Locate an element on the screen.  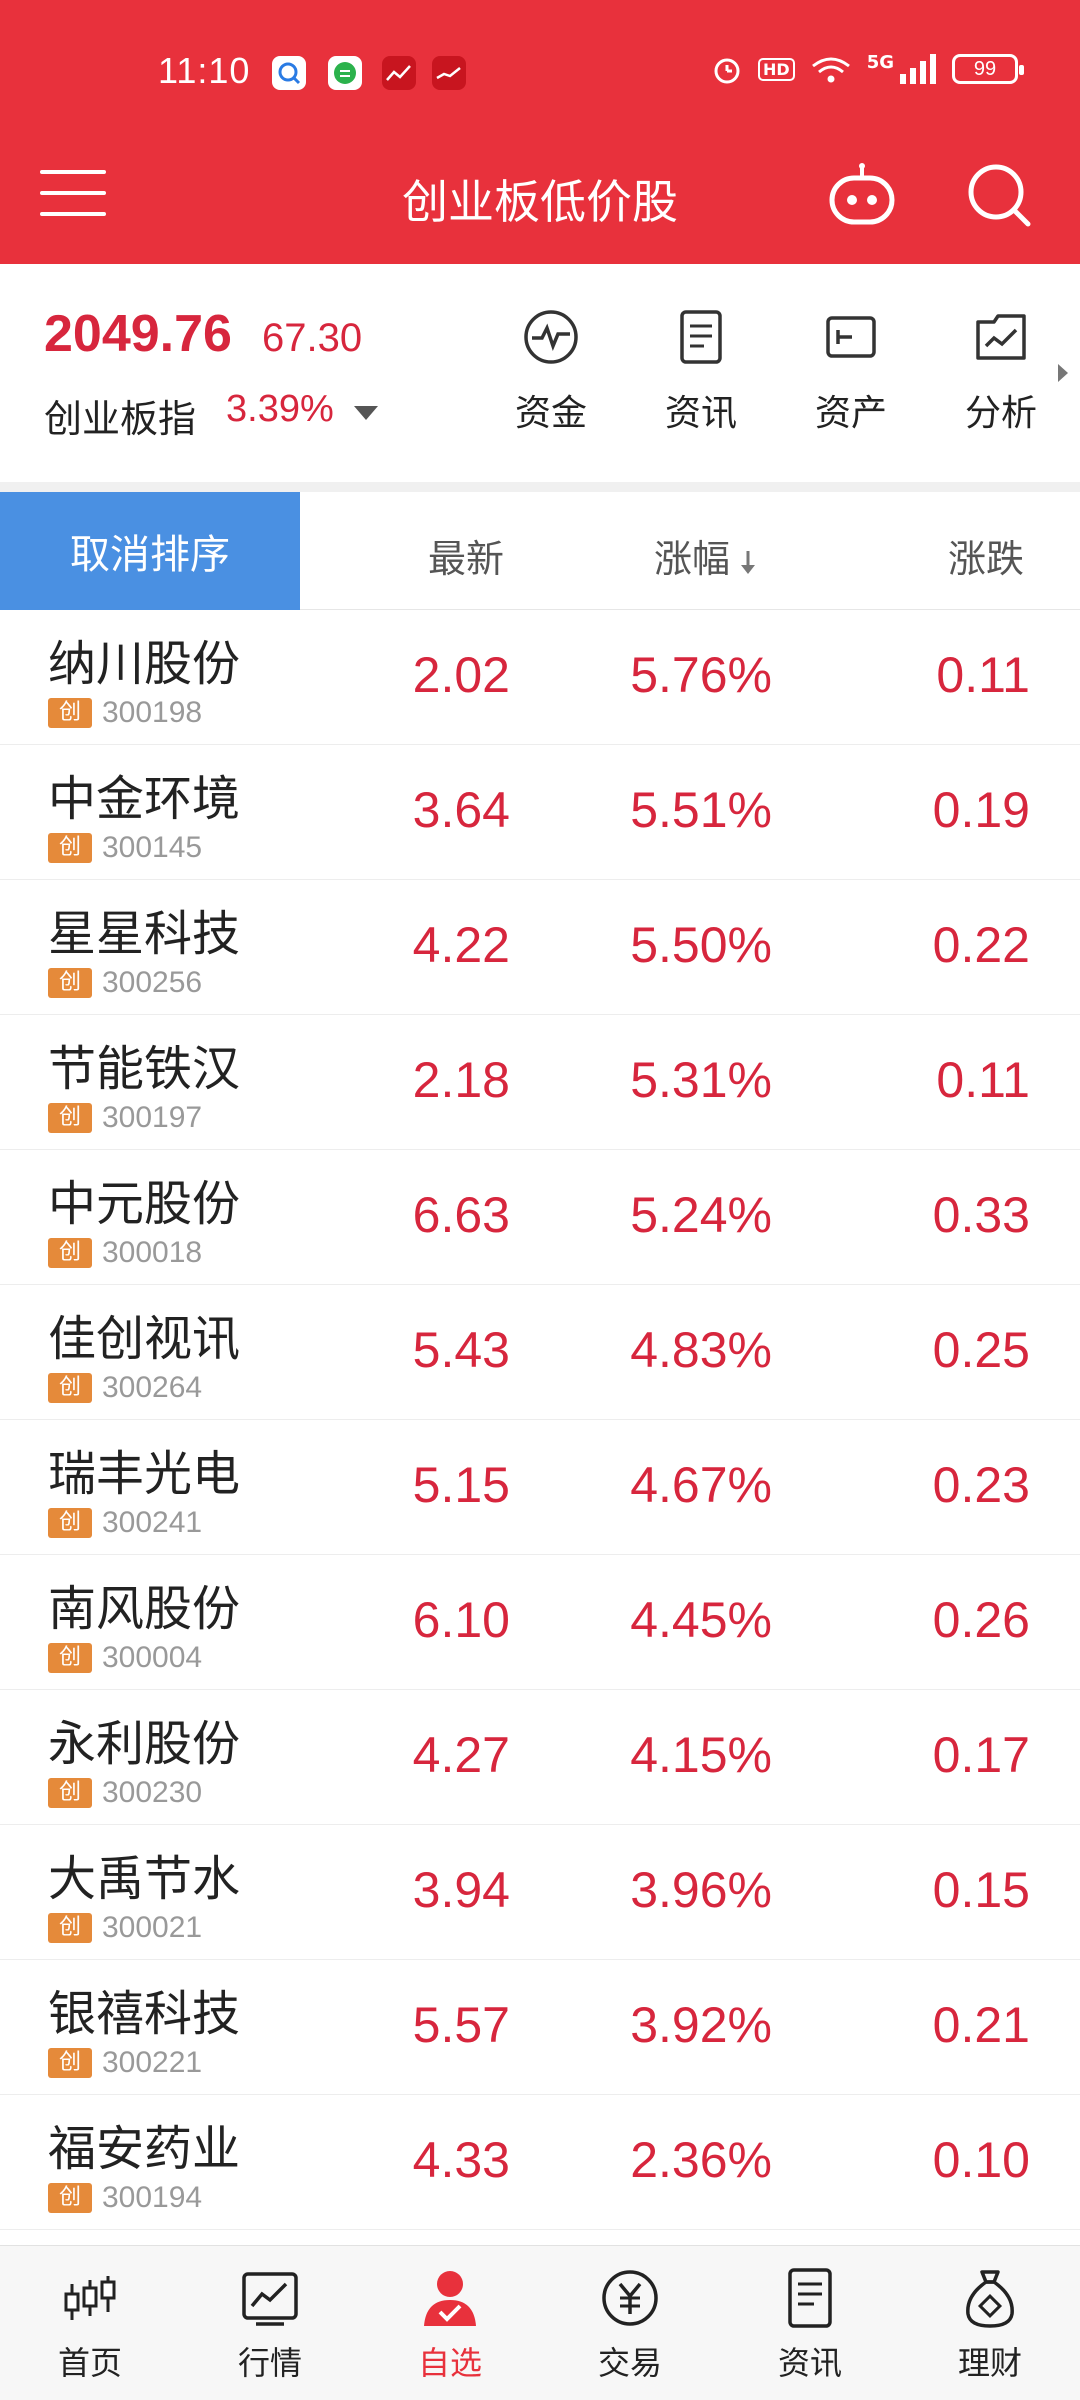
stock-name: 佳创视讯 is located at coordinates (144, 1339).